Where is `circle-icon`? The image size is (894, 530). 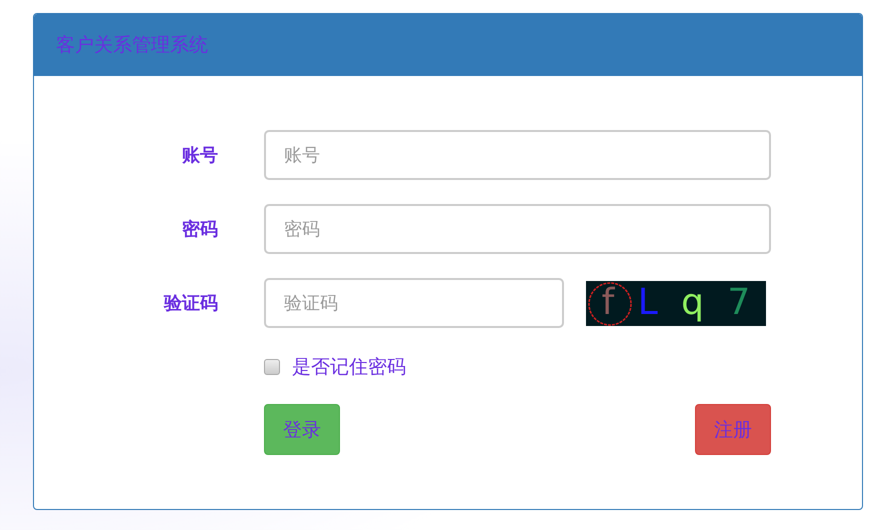 circle-icon is located at coordinates (610, 303).